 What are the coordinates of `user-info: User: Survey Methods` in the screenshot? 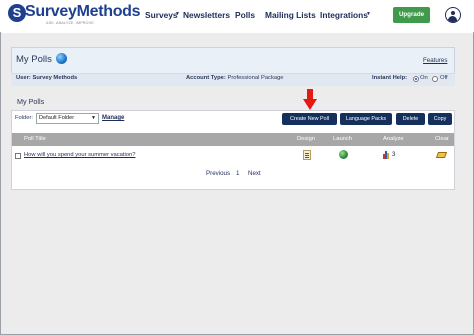 It's located at (46, 78).